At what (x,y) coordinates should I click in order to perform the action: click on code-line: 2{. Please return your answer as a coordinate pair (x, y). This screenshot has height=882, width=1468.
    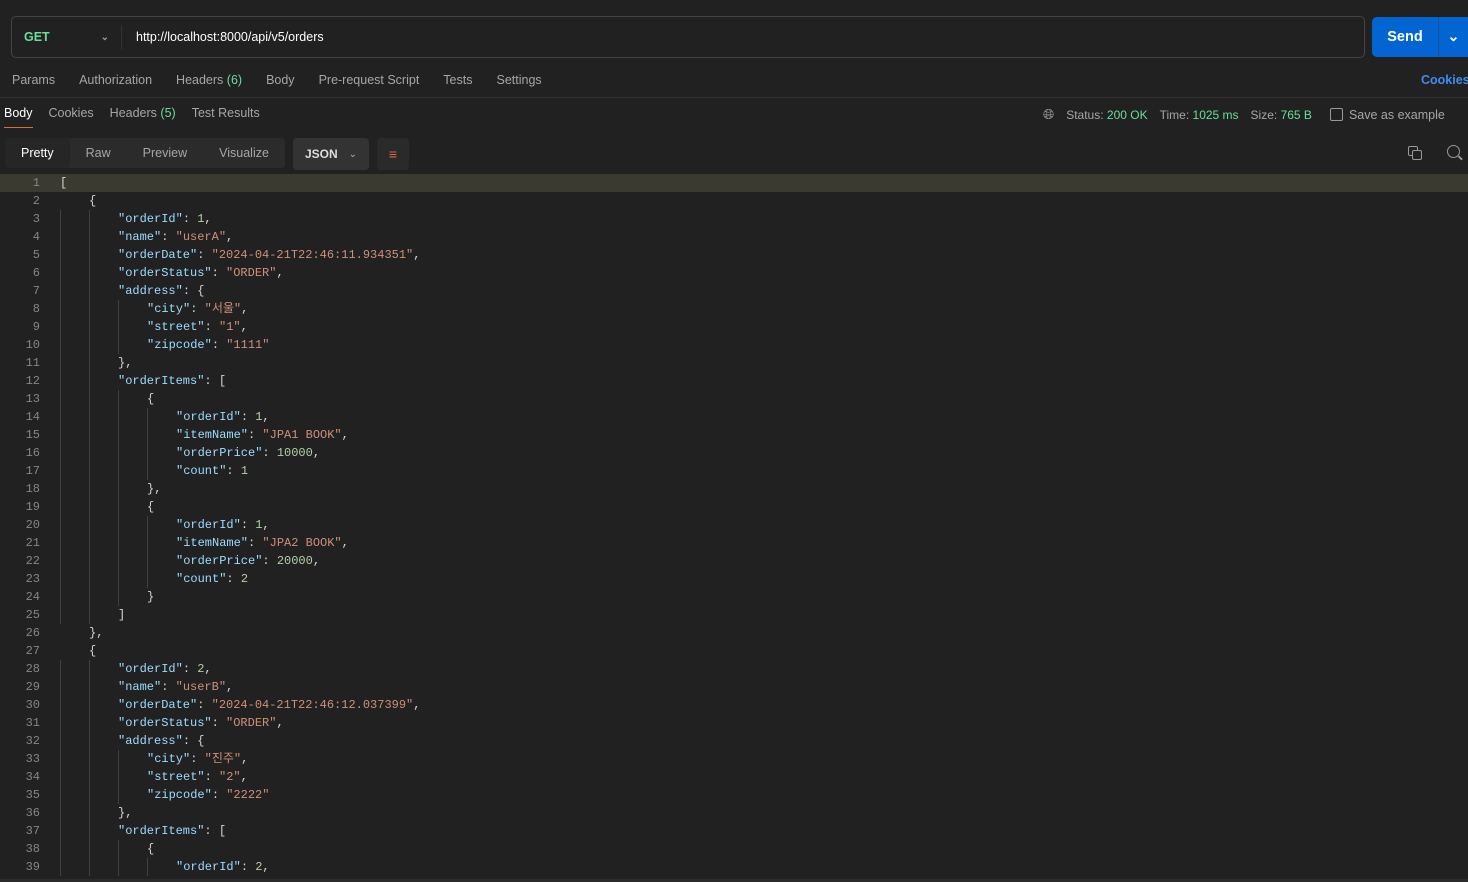
    Looking at the image, I should click on (734, 201).